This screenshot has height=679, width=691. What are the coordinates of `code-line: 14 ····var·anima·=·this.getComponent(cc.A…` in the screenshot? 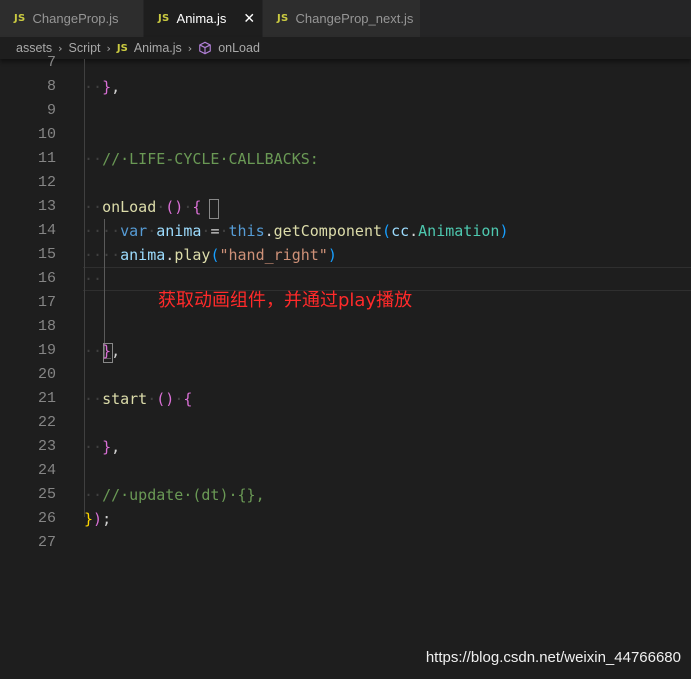 It's located at (345, 231).